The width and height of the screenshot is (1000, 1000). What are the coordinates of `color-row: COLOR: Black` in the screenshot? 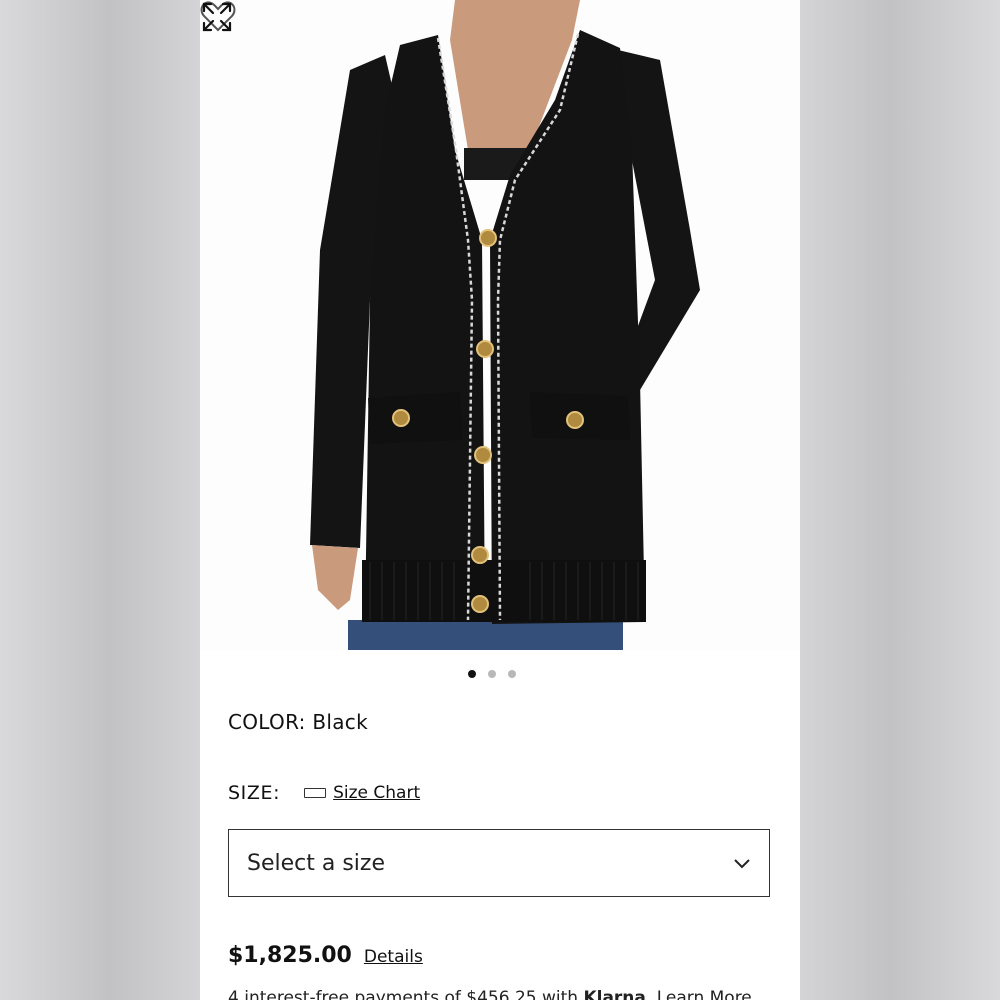 It's located at (298, 722).